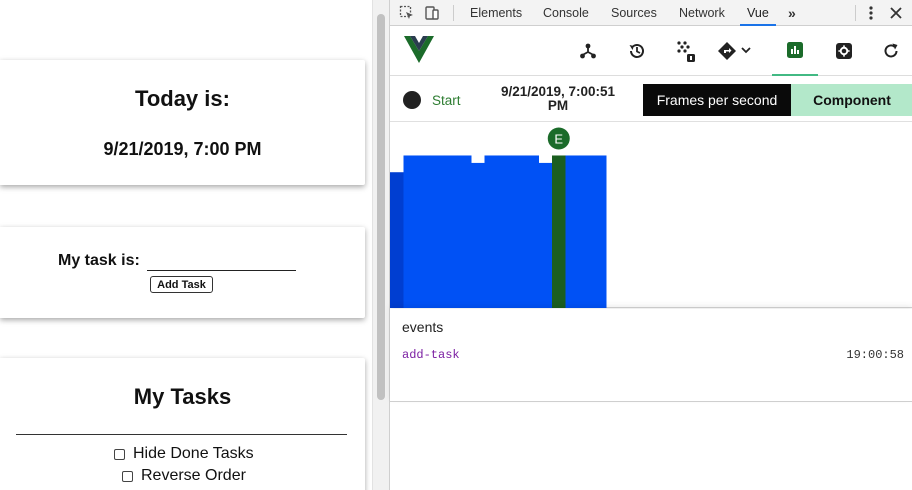  What do you see at coordinates (651, 355) in the screenshot?
I see `events-panel: events add-task 19:00:58` at bounding box center [651, 355].